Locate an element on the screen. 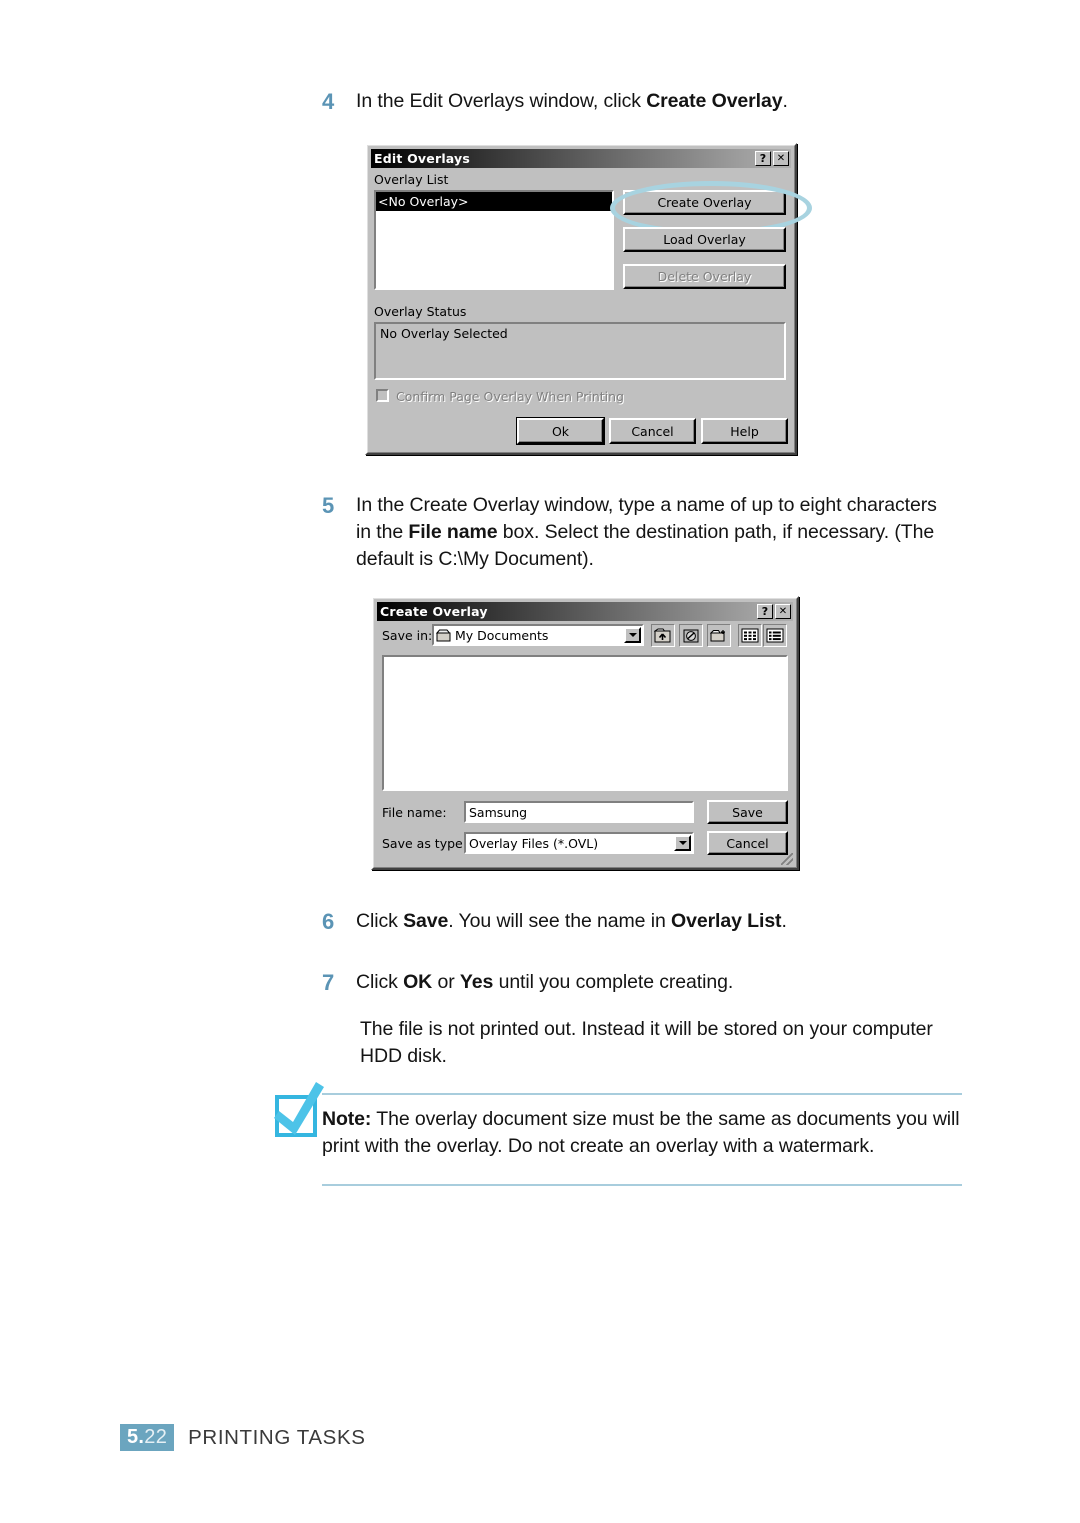 This screenshot has width=1080, height=1523. list-view-icon is located at coordinates (750, 635).